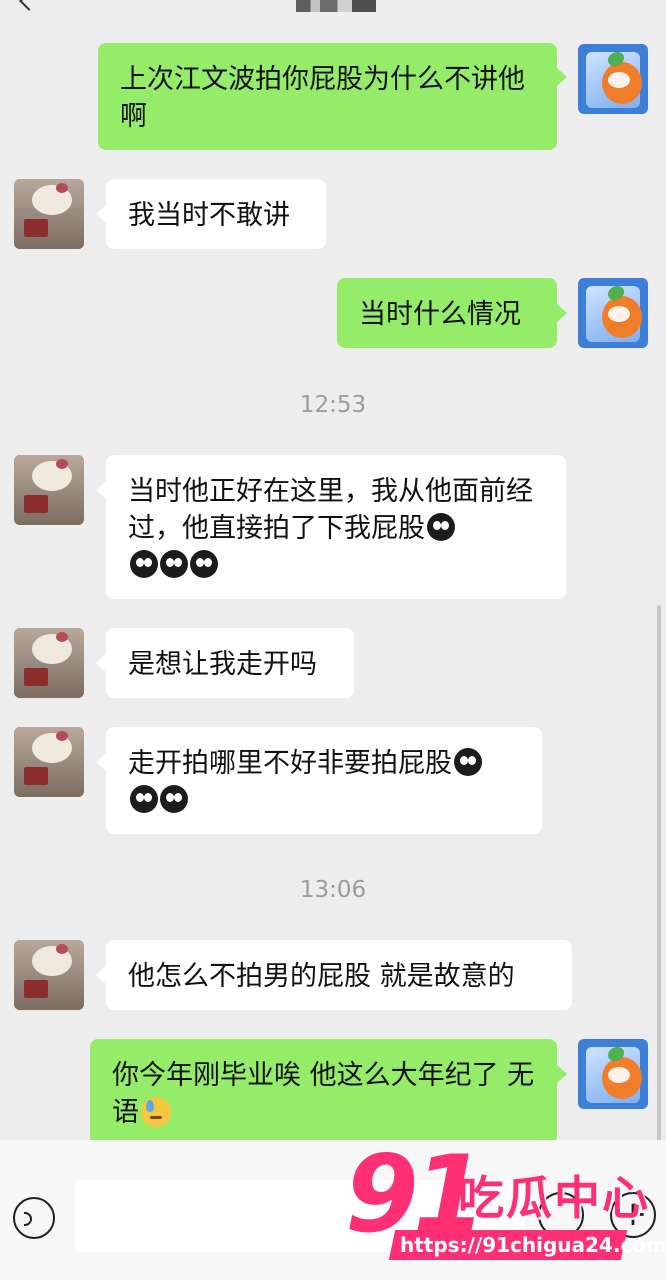  Describe the element at coordinates (440, 314) in the screenshot. I see `message-text: 当时什么情况` at that location.